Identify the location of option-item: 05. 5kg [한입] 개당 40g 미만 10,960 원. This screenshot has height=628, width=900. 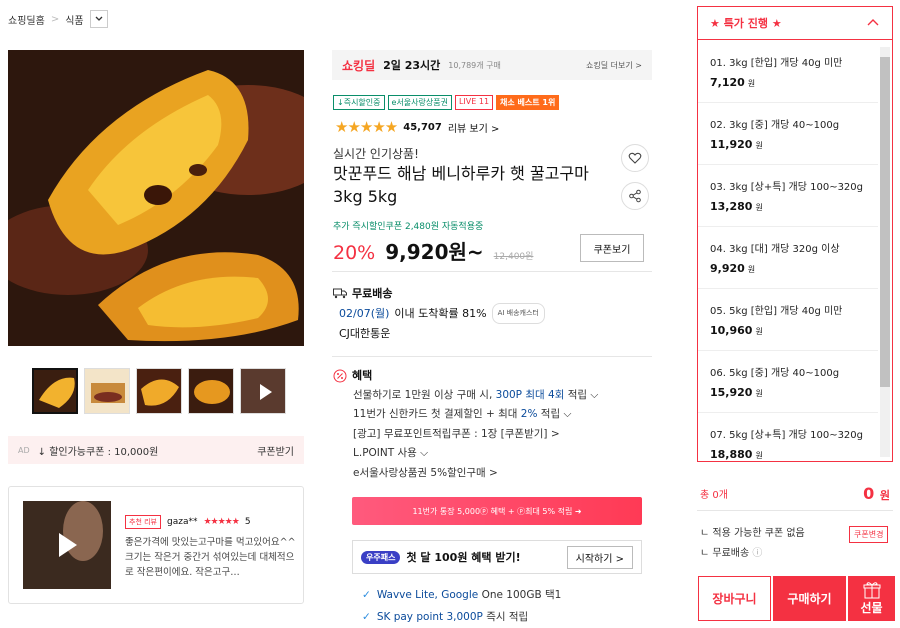
(788, 320).